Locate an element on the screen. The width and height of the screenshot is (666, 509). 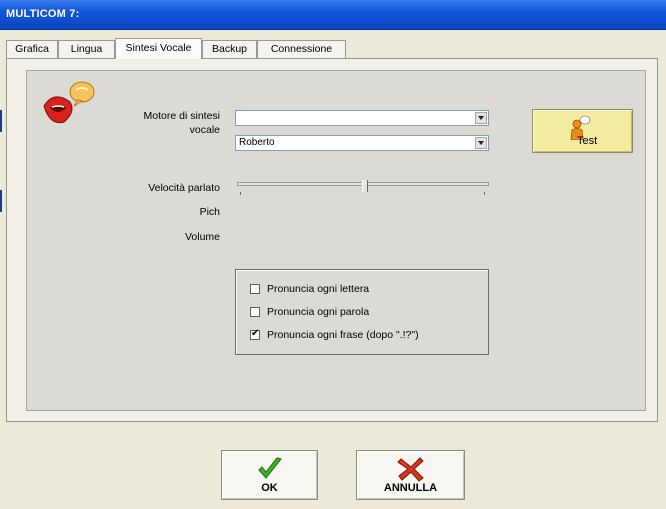
engine-label-cont: vocale is located at coordinates (204, 130).